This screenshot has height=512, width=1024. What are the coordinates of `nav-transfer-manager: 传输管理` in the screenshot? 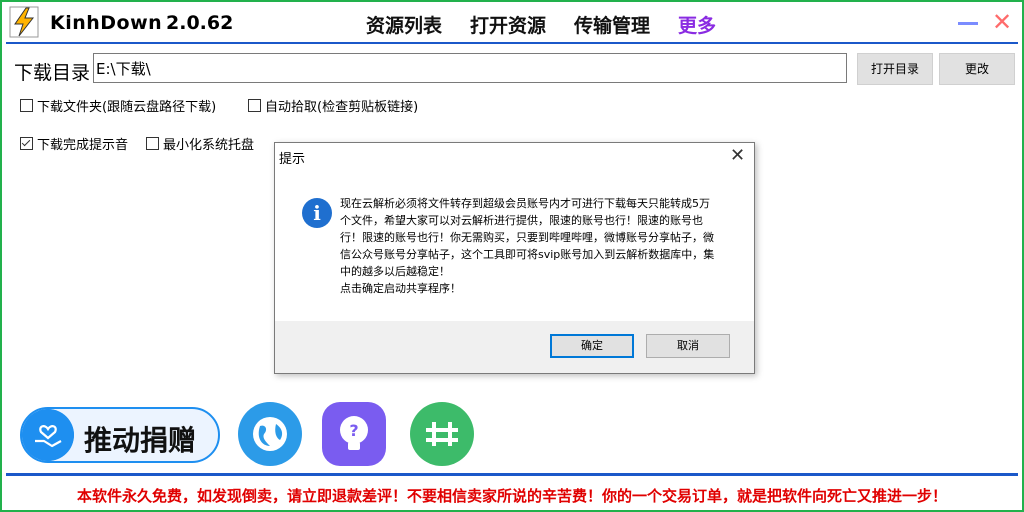 It's located at (612, 24).